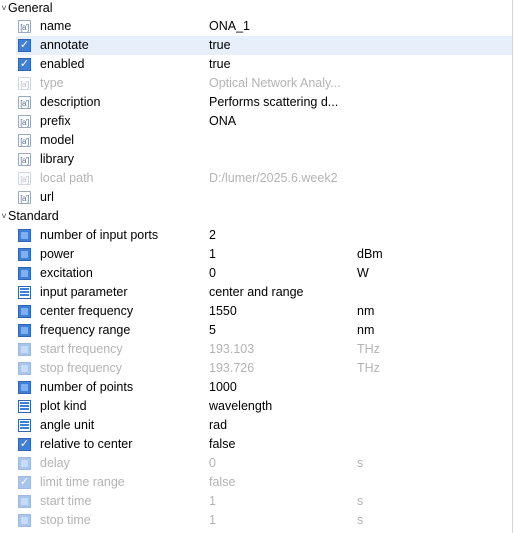 Image resolution: width=515 pixels, height=533 pixels. Describe the element at coordinates (264, 140) in the screenshot. I see `property-row-model: [a'] model` at that location.